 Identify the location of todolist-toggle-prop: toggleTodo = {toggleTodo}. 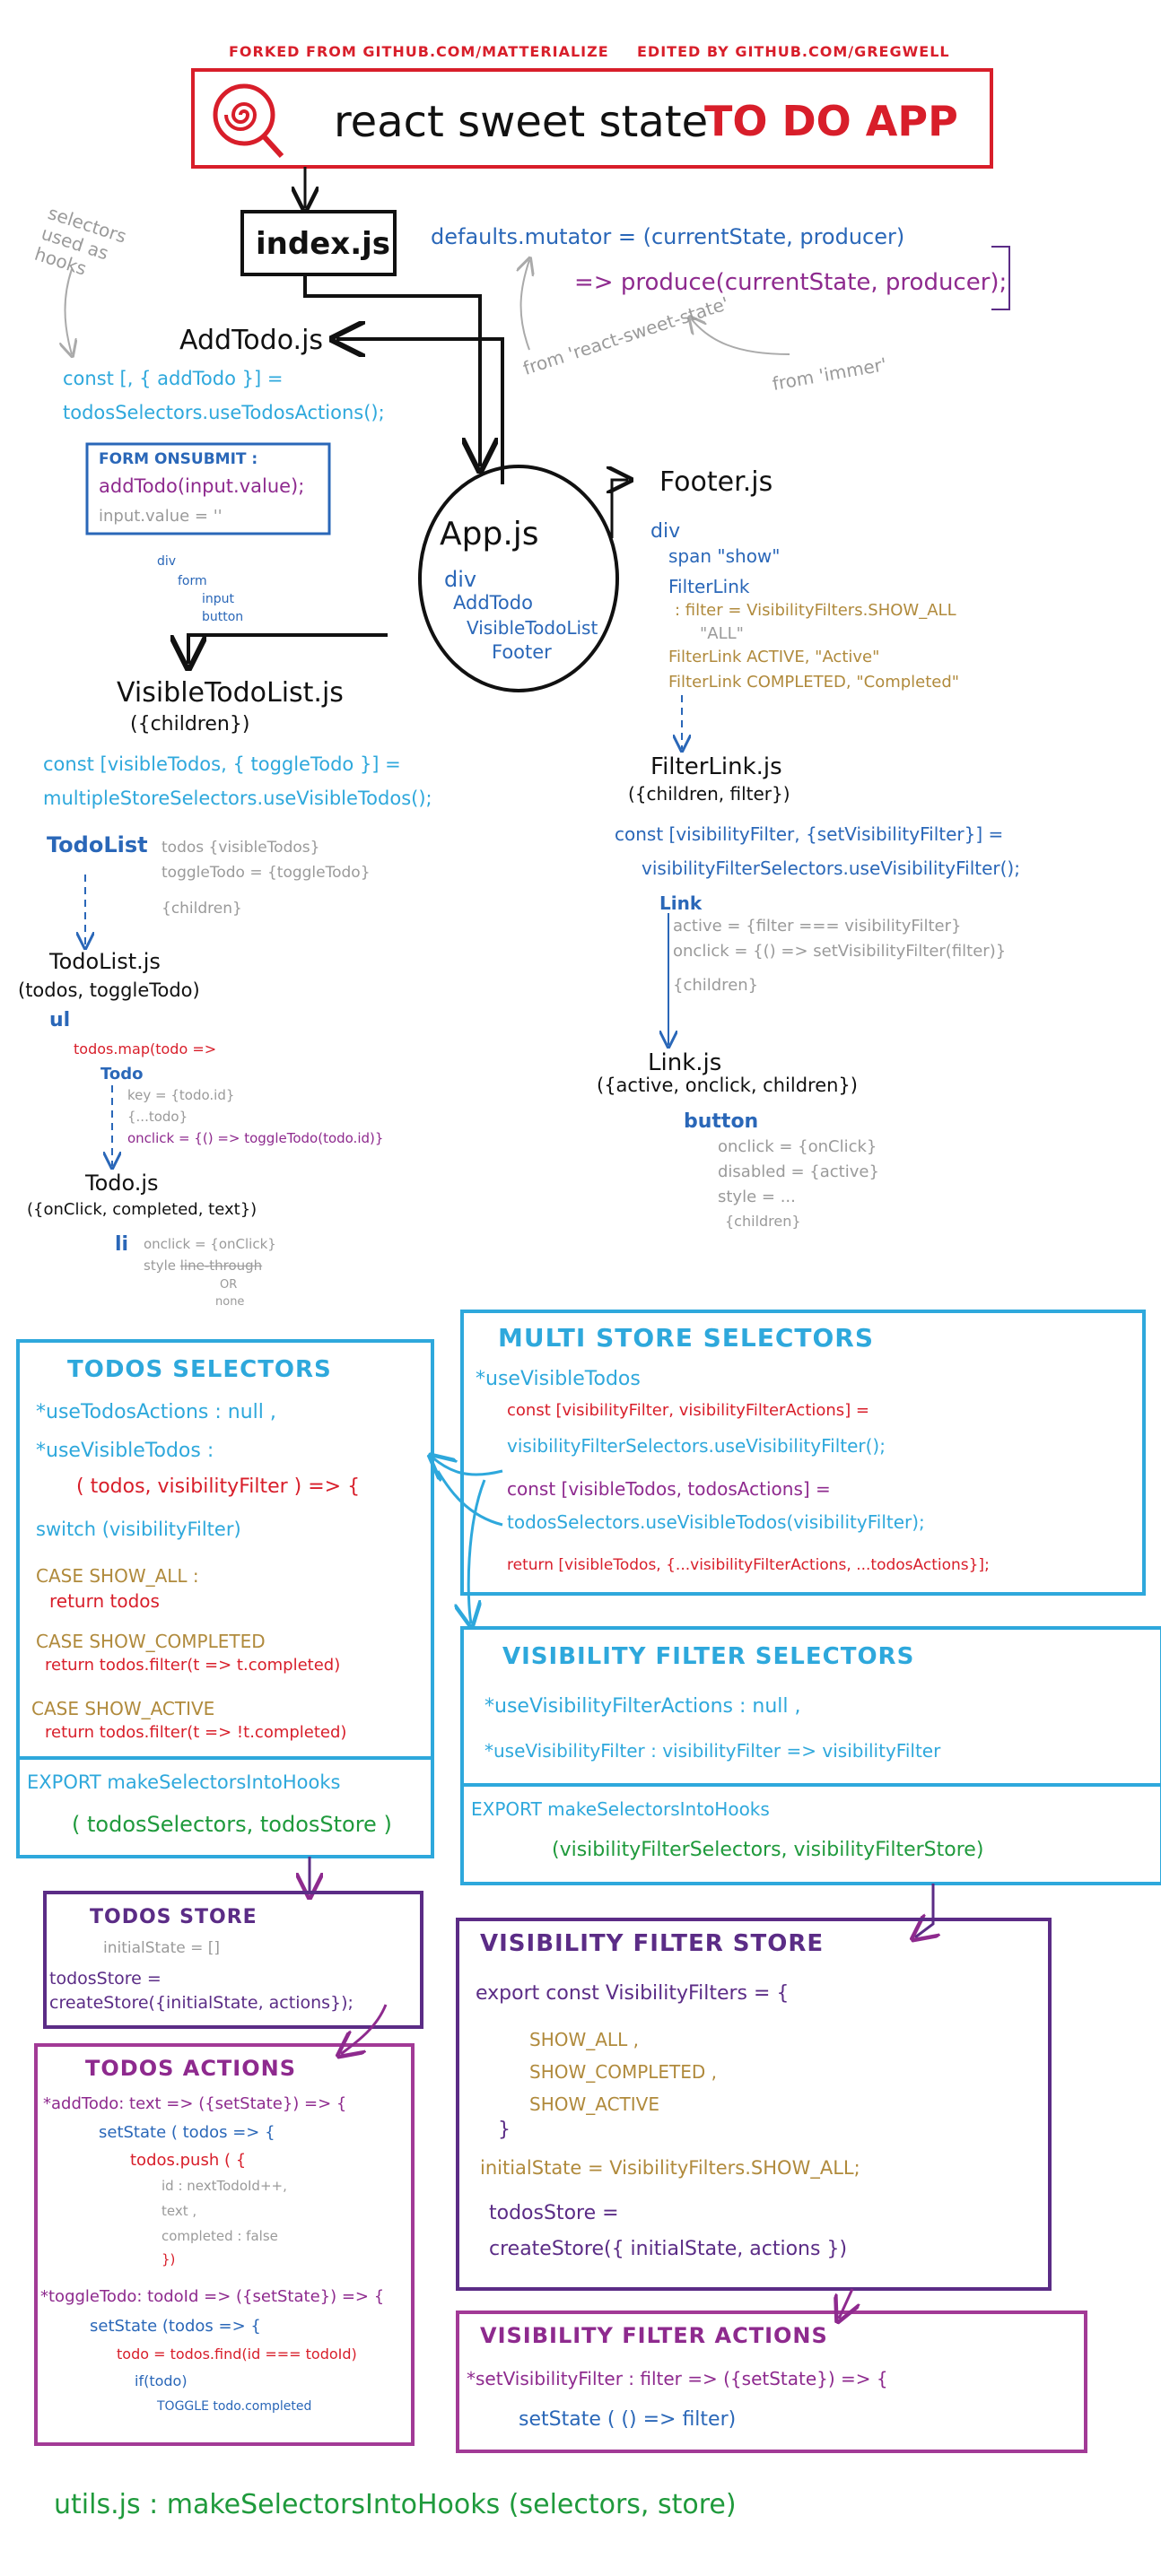
(266, 873).